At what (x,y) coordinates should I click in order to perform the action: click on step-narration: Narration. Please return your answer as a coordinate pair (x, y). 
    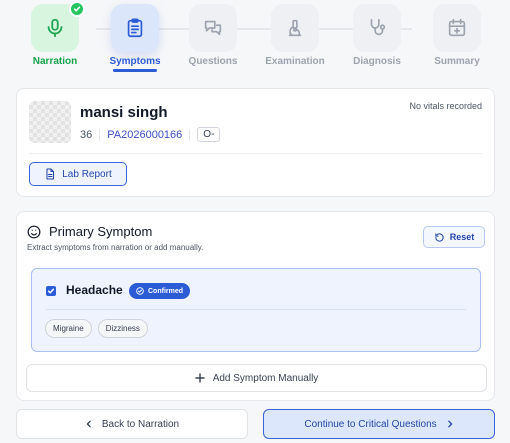
    Looking at the image, I should click on (55, 34).